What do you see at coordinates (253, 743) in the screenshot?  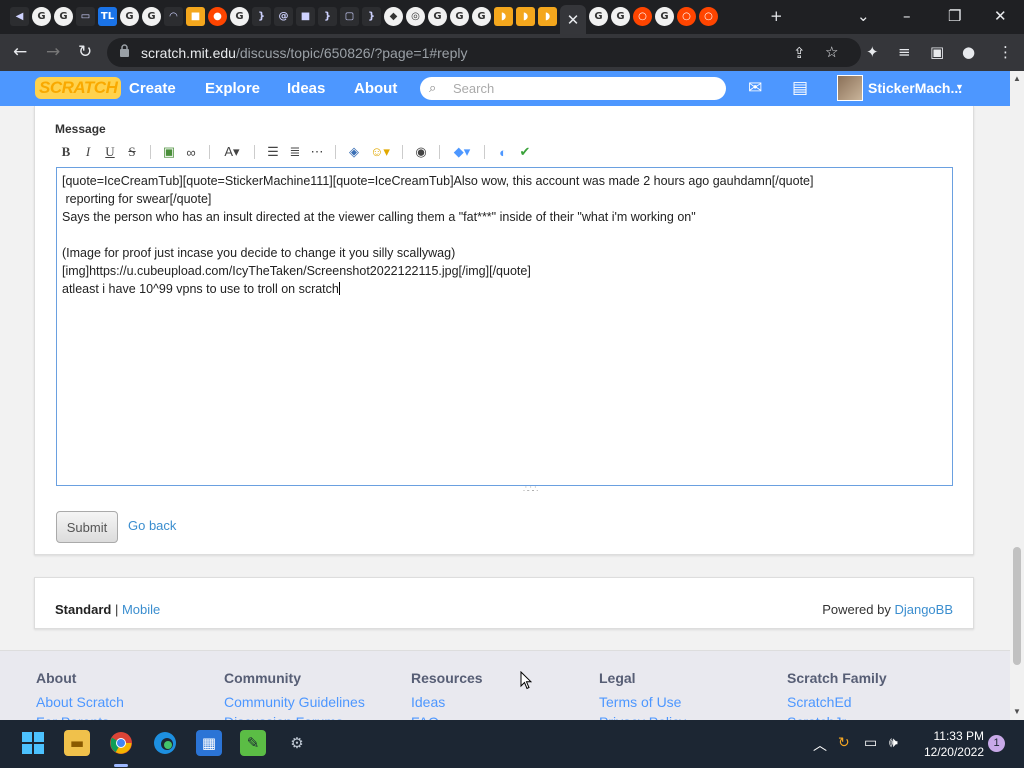 I see `notepad-icon: ✎` at bounding box center [253, 743].